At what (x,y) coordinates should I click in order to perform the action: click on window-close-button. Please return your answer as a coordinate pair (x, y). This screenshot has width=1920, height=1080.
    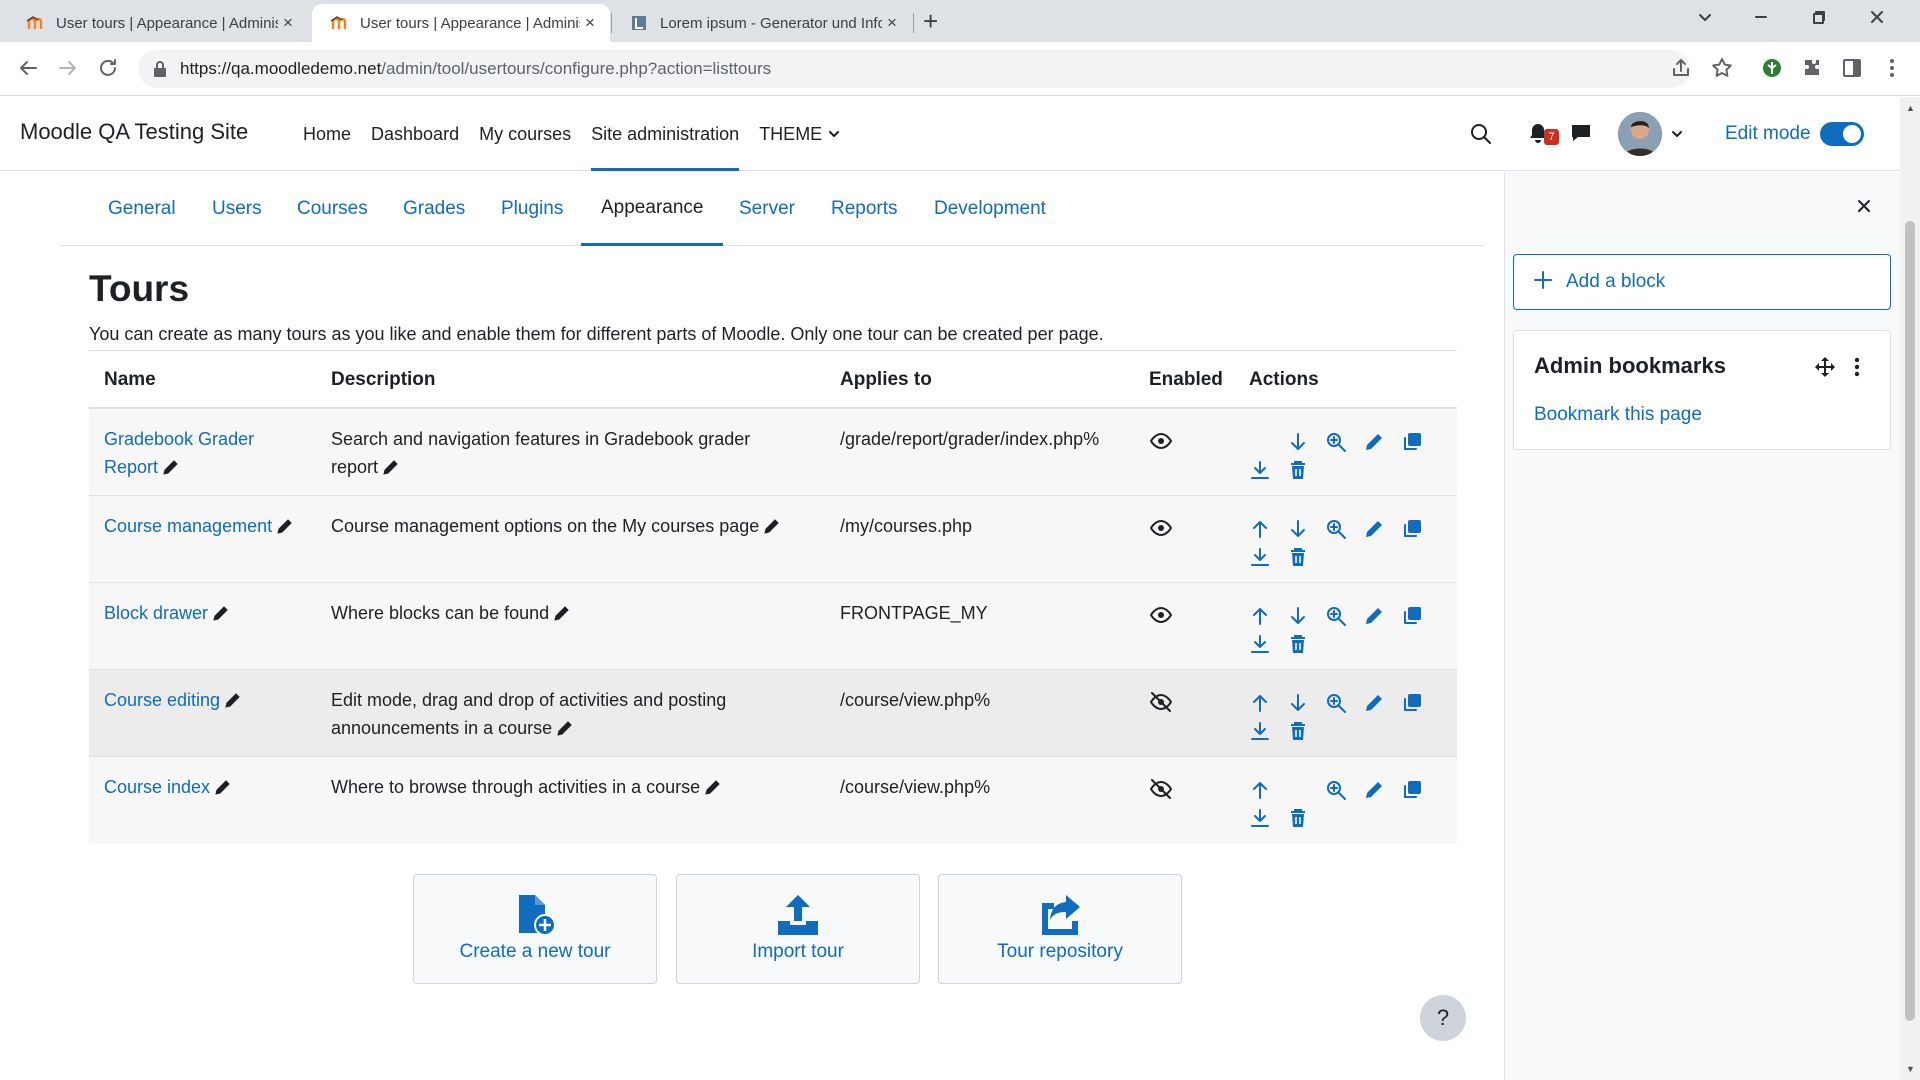
    Looking at the image, I should click on (1891, 17).